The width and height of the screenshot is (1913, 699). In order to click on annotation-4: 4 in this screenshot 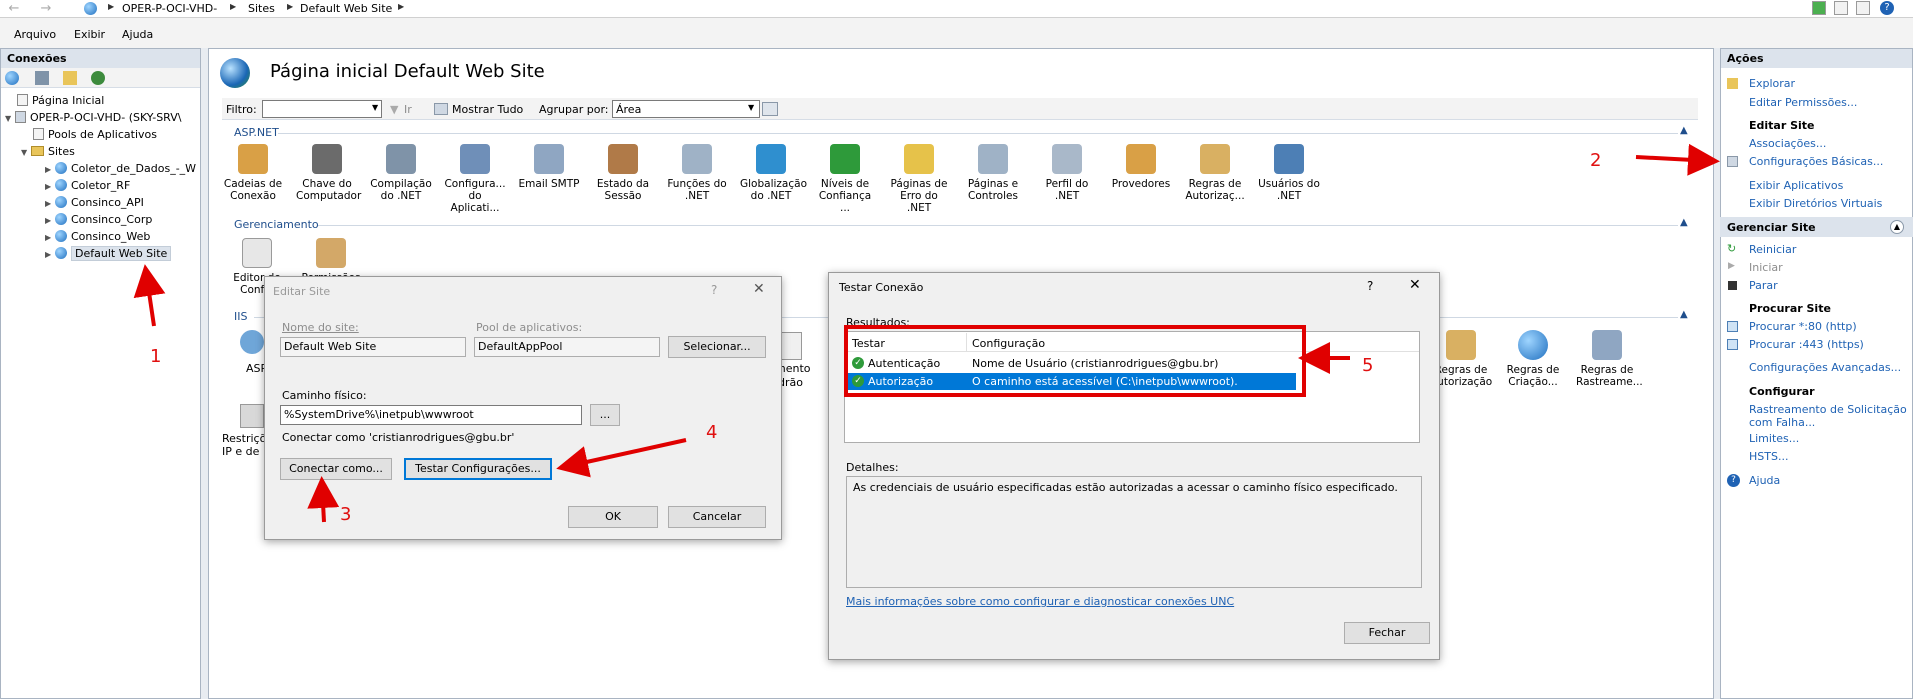, I will do `click(712, 432)`.